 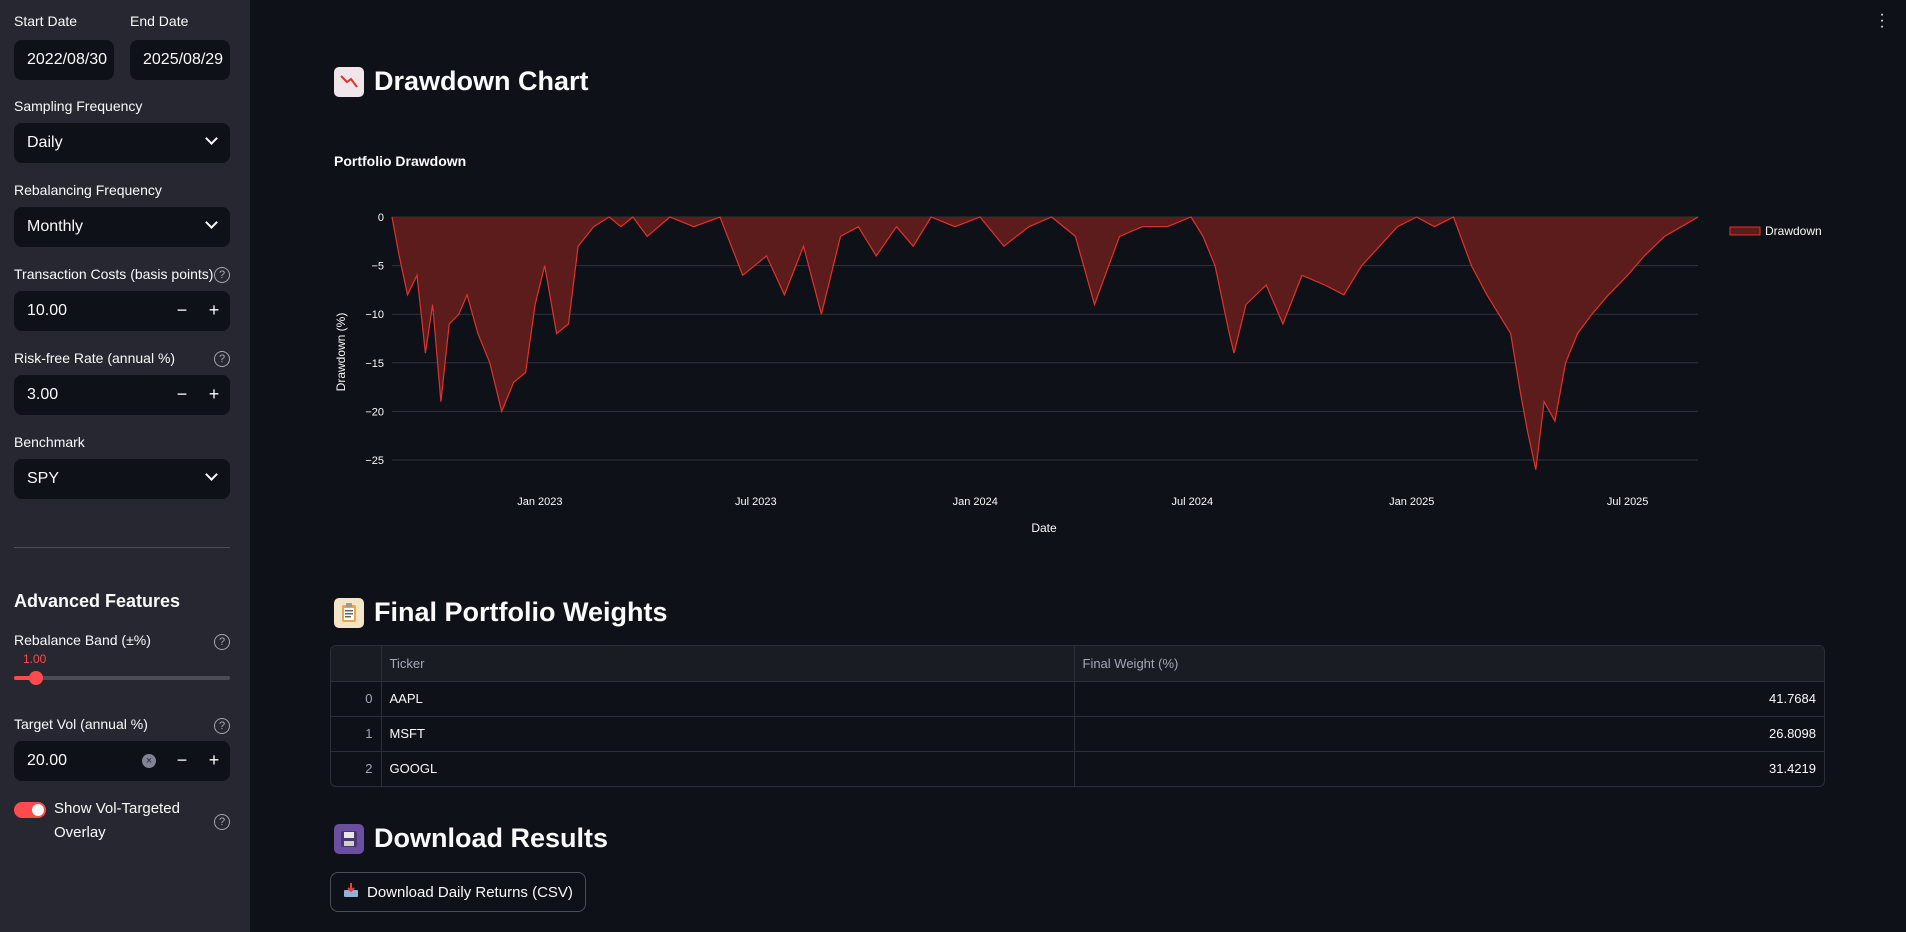 I want to click on slider-thumb, so click(x=35, y=678).